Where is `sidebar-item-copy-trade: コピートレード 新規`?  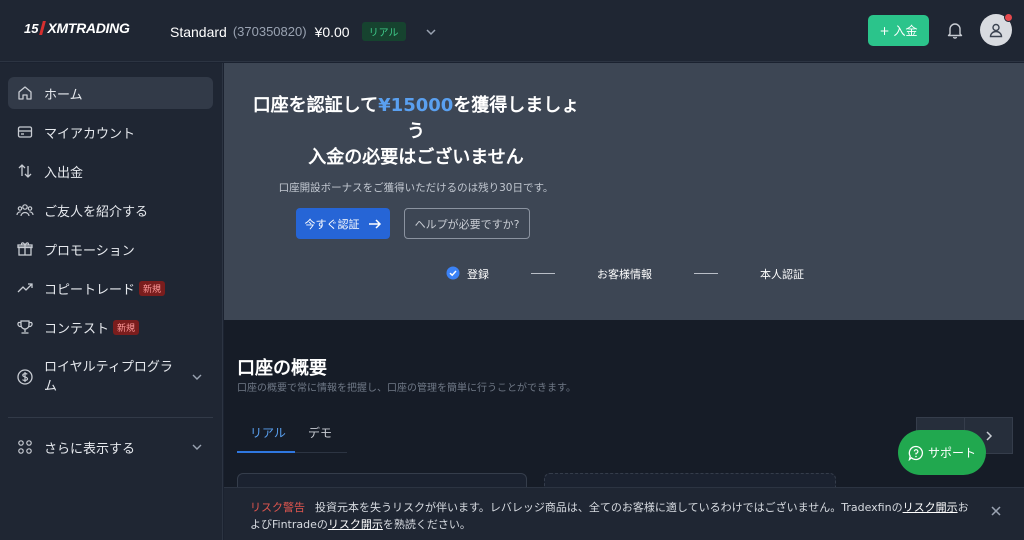
sidebar-item-copy-trade: コピートレード 新規 is located at coordinates (110, 288).